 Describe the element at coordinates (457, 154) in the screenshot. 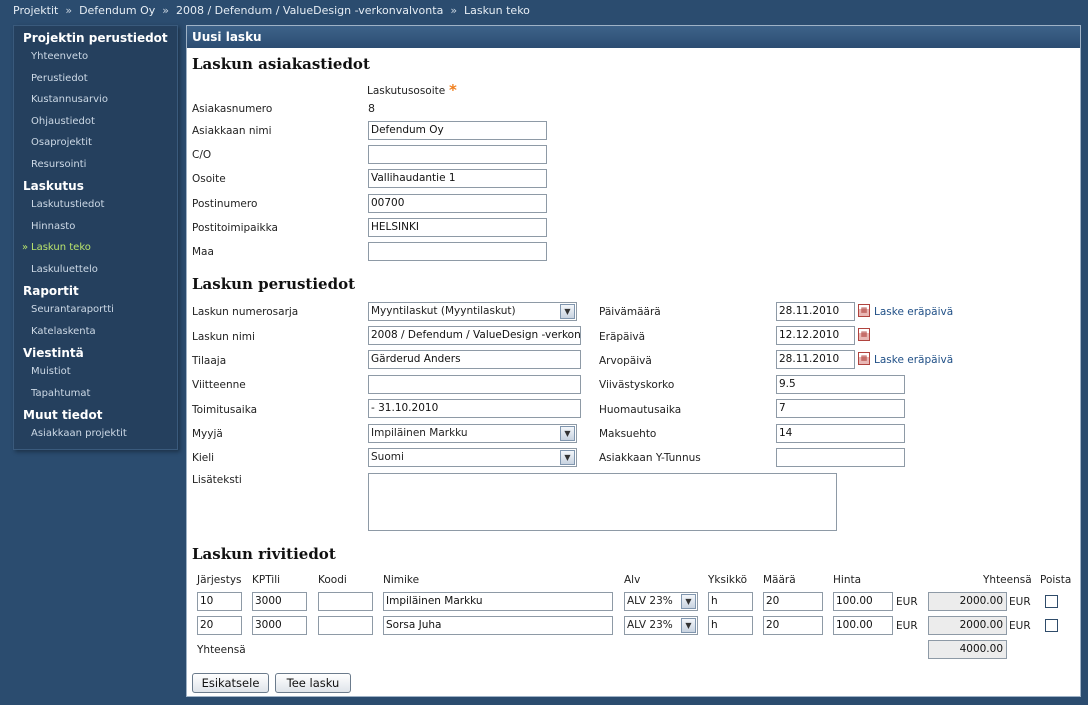

I see `co-input` at that location.